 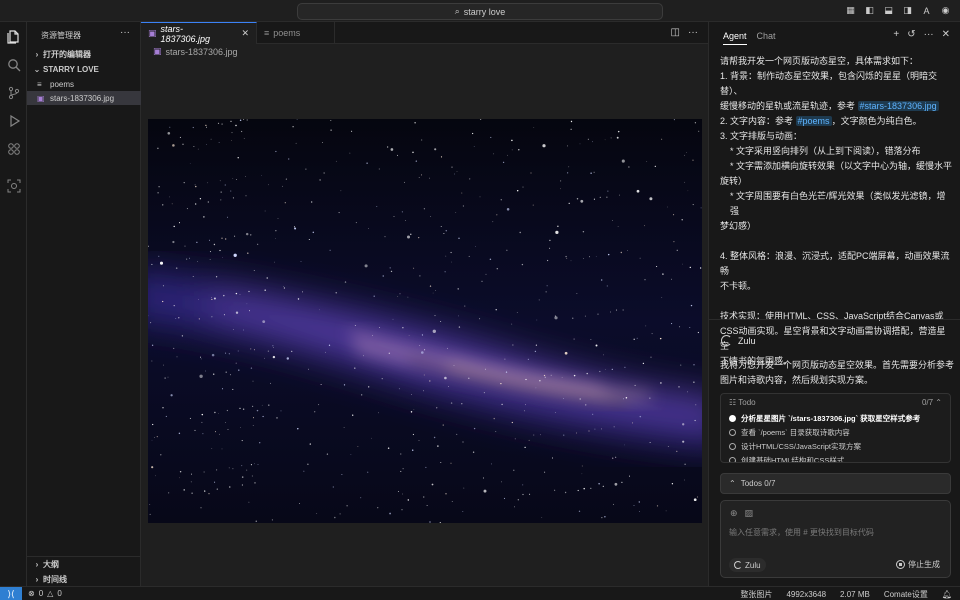 What do you see at coordinates (675, 32) in the screenshot?
I see `split-editor-icon: ◫` at bounding box center [675, 32].